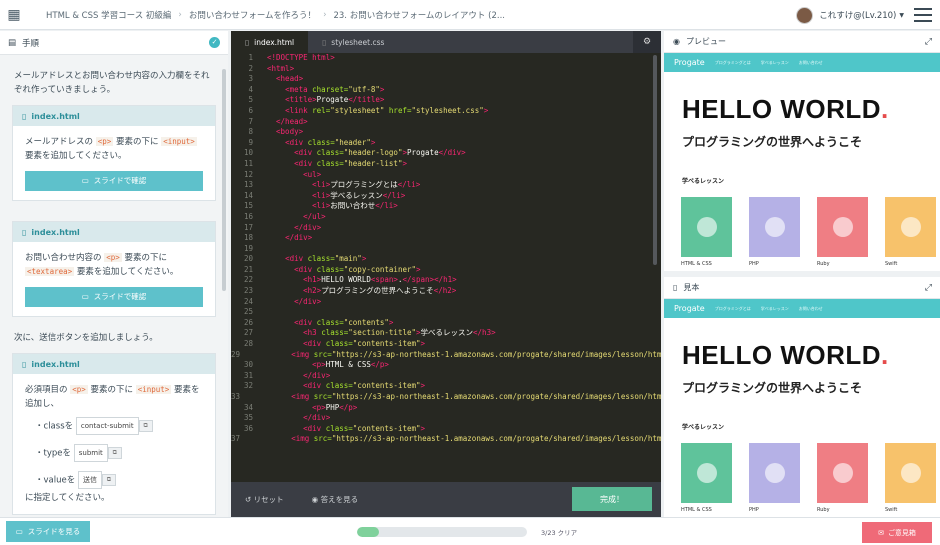 The image size is (940, 545). What do you see at coordinates (341, 270) in the screenshot?
I see `code-text: <div class="copy-container">` at bounding box center [341, 270].